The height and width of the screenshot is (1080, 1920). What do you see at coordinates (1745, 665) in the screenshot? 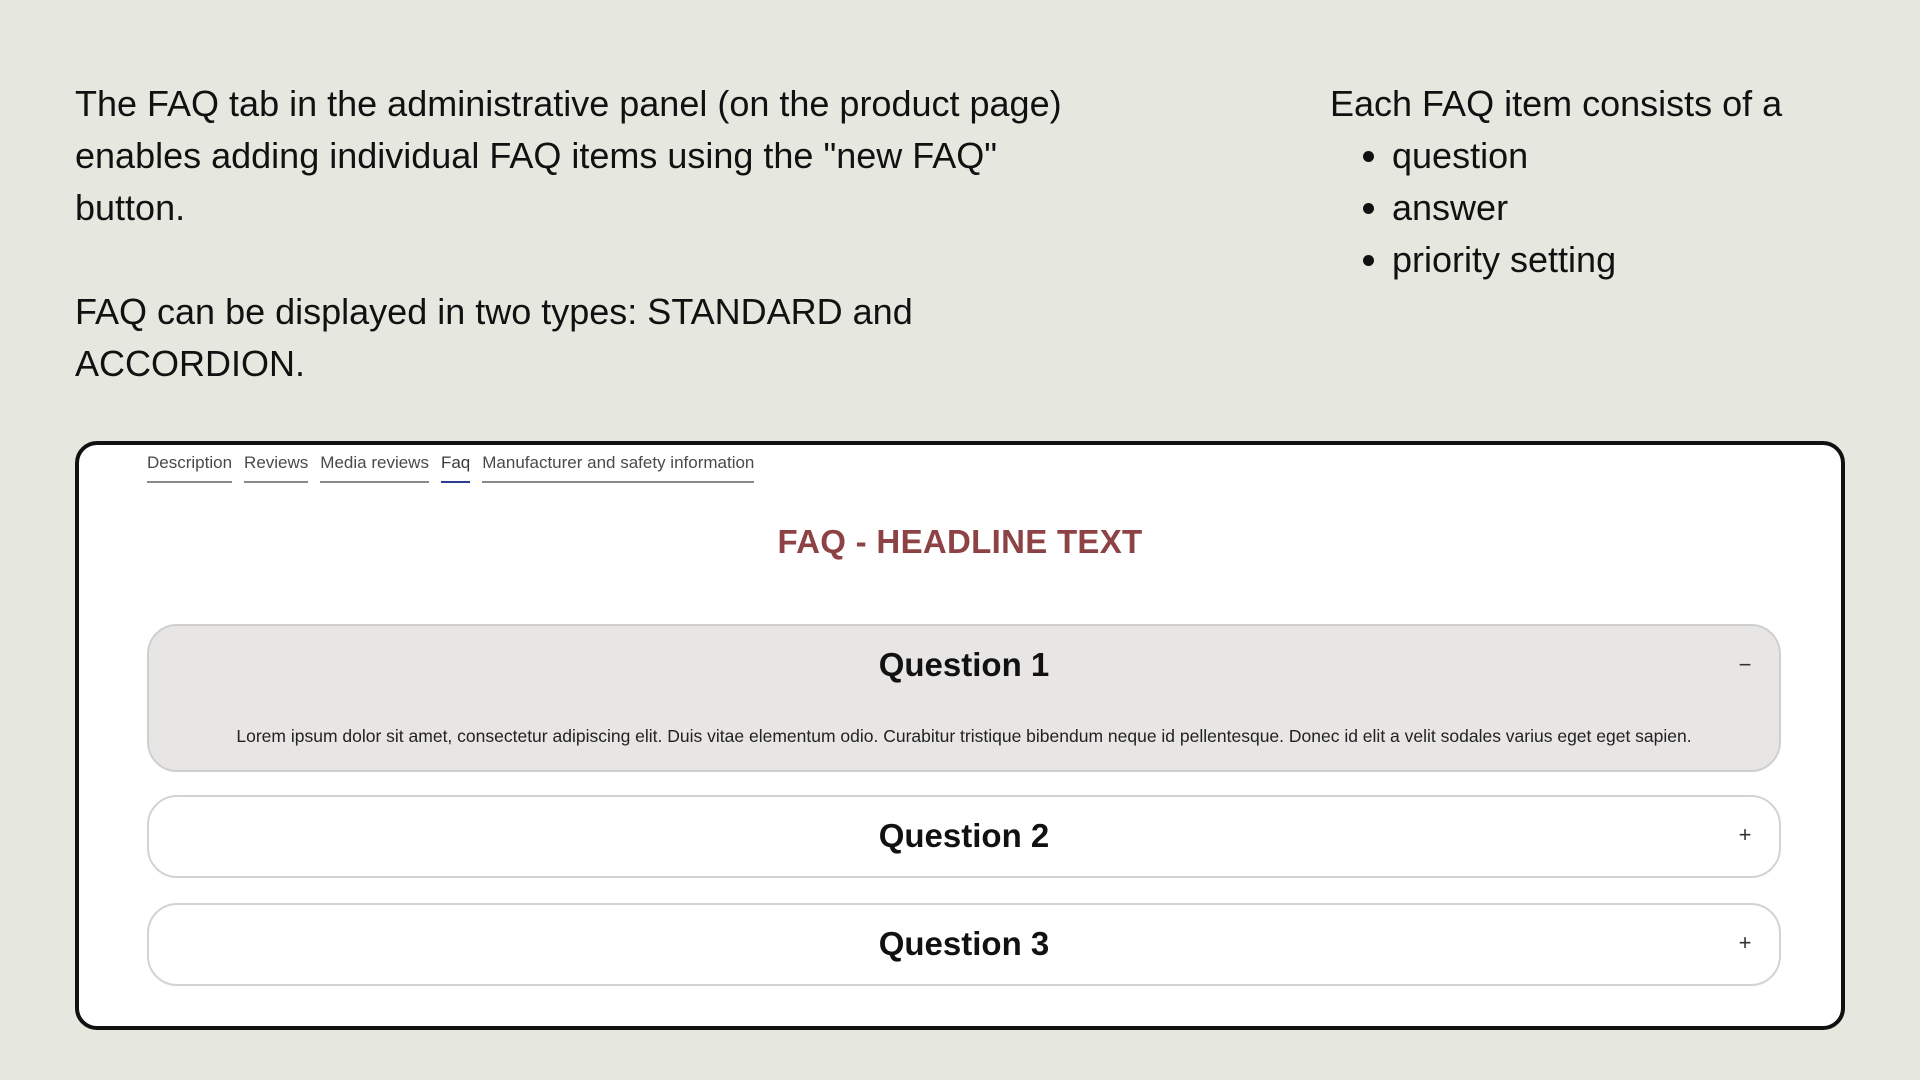
I see `collapse-icon: −` at bounding box center [1745, 665].